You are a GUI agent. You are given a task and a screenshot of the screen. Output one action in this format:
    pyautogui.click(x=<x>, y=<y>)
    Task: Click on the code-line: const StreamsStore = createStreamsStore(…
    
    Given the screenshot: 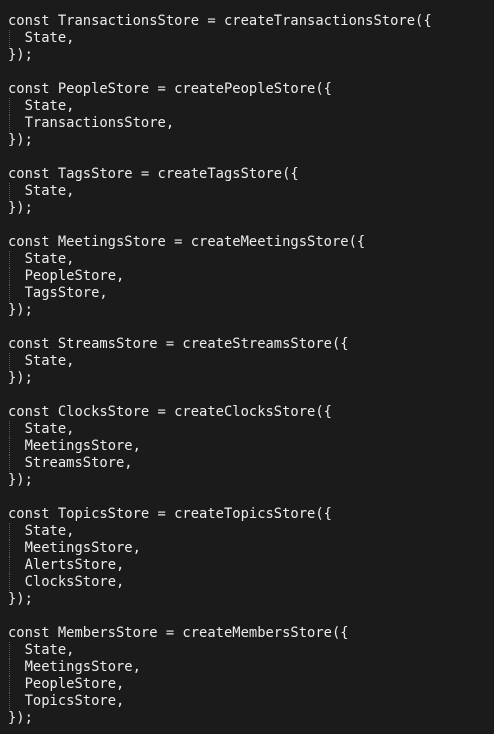 What is the action you would take?
    pyautogui.click(x=178, y=344)
    